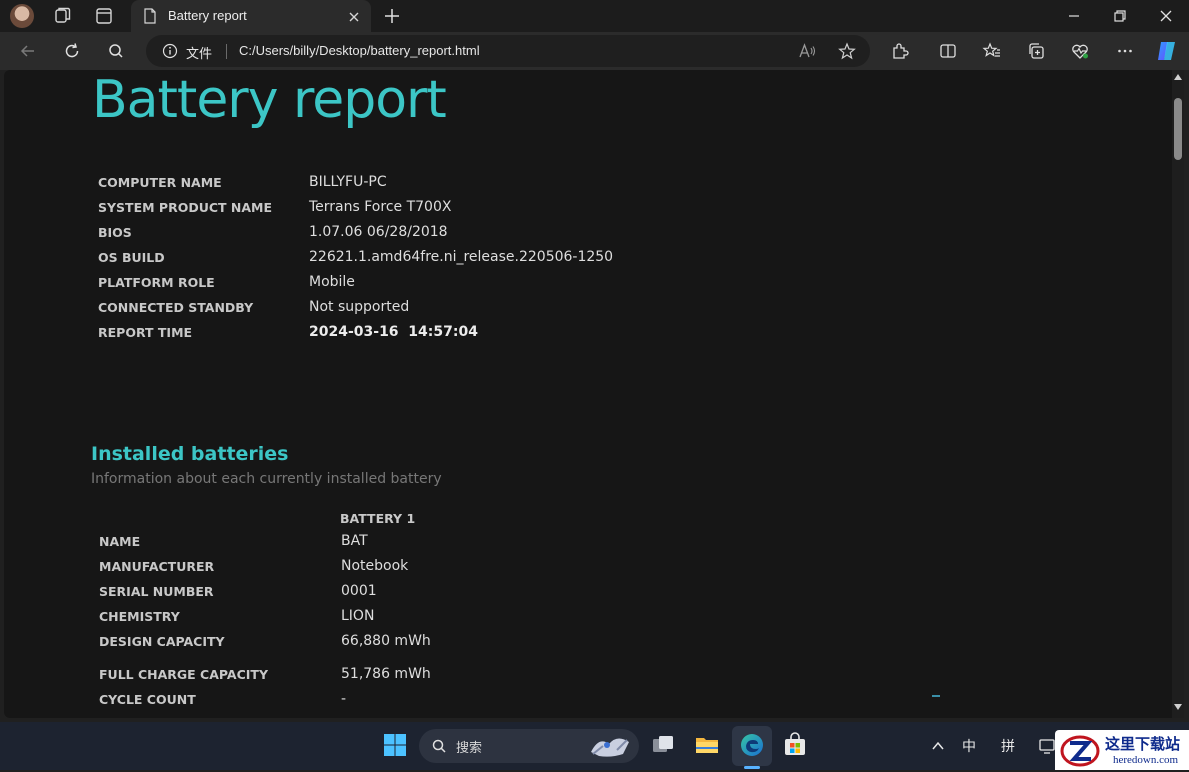 The width and height of the screenshot is (1189, 772). Describe the element at coordinates (795, 745) in the screenshot. I see `microsoft-store-icon` at that location.